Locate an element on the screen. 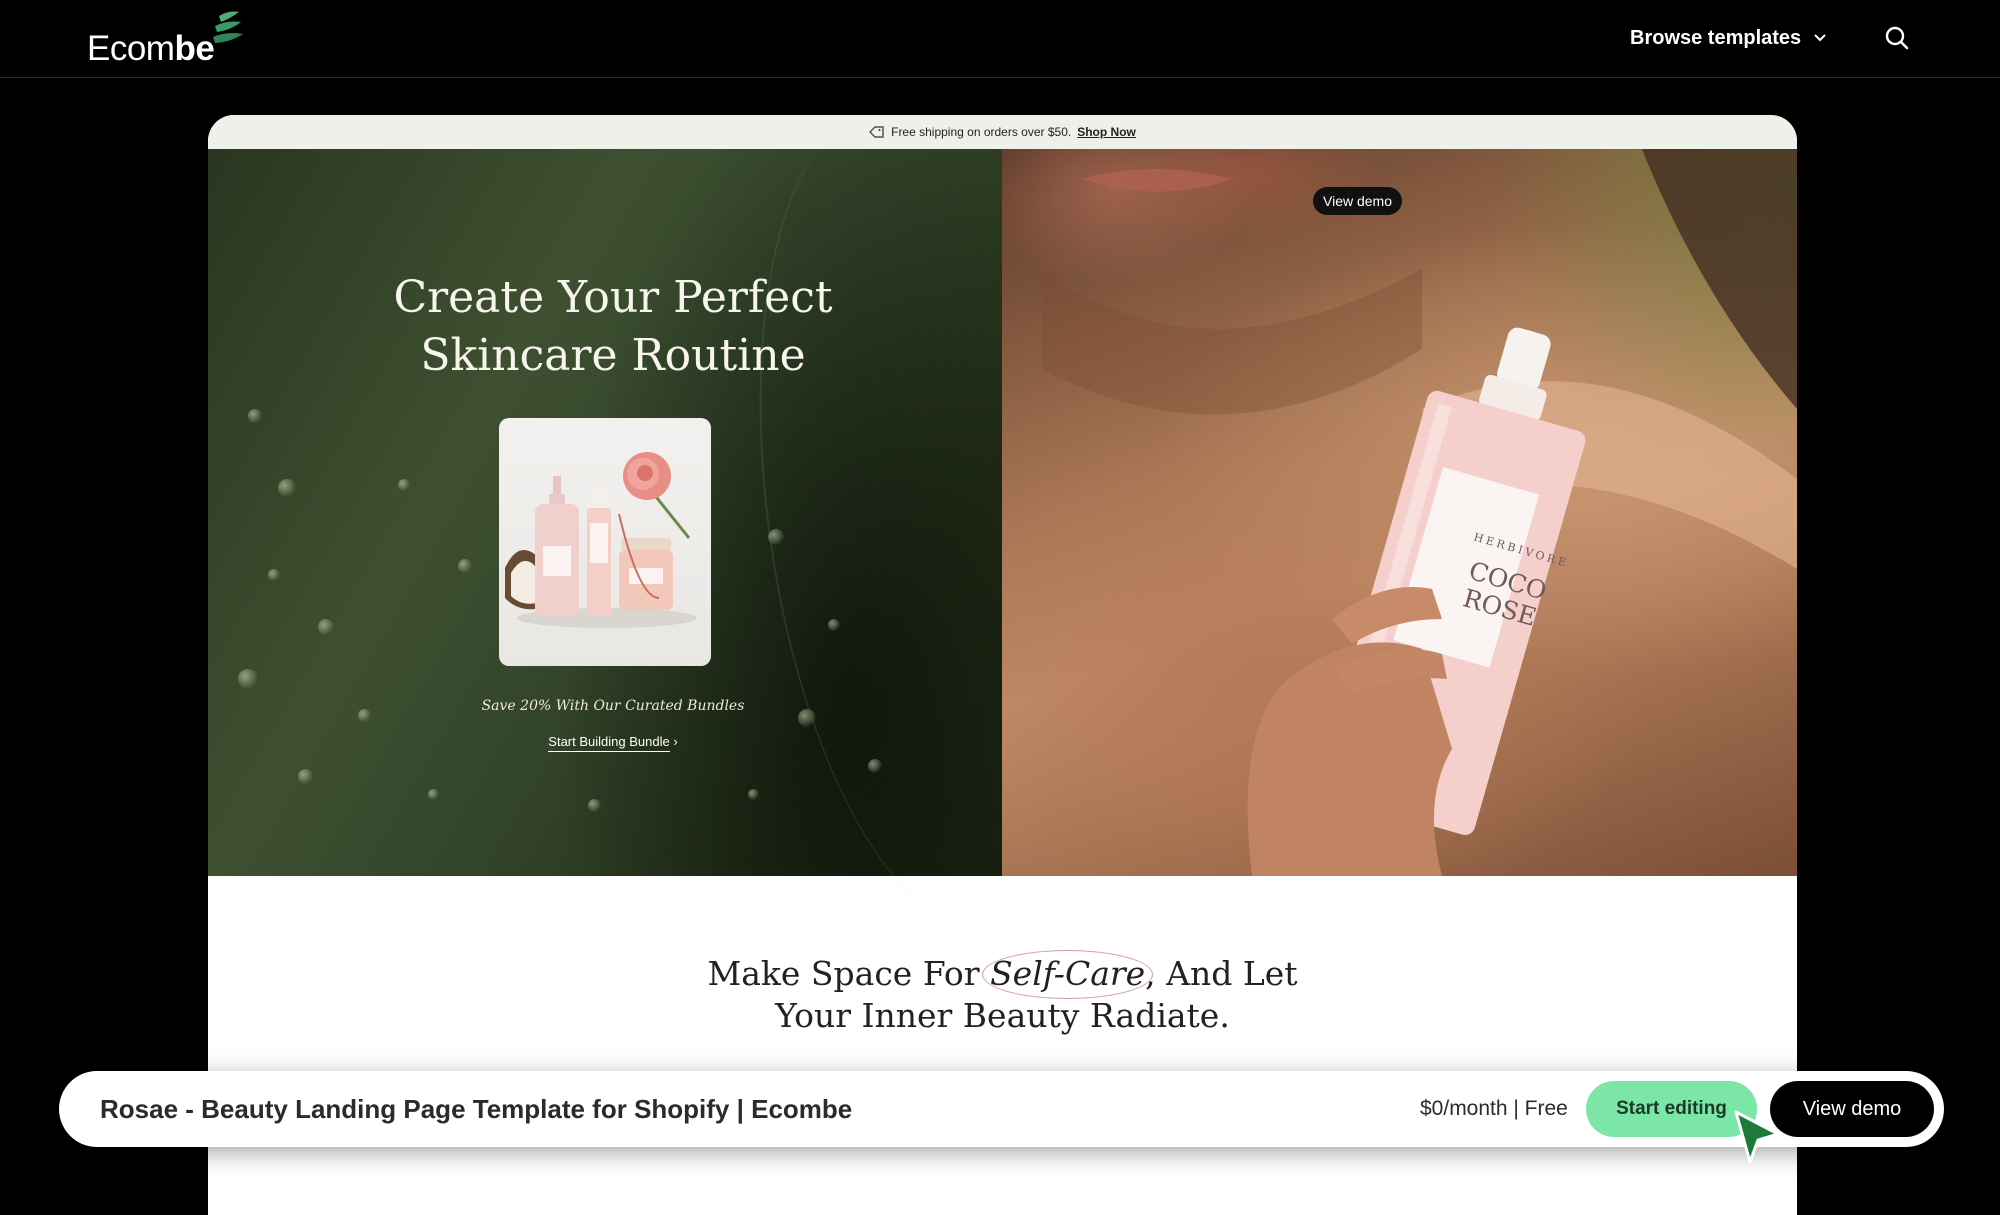 Image resolution: width=2000 pixels, height=1215 pixels. hero-title: Create Your Perfect Skincare Routine is located at coordinates (613, 326).